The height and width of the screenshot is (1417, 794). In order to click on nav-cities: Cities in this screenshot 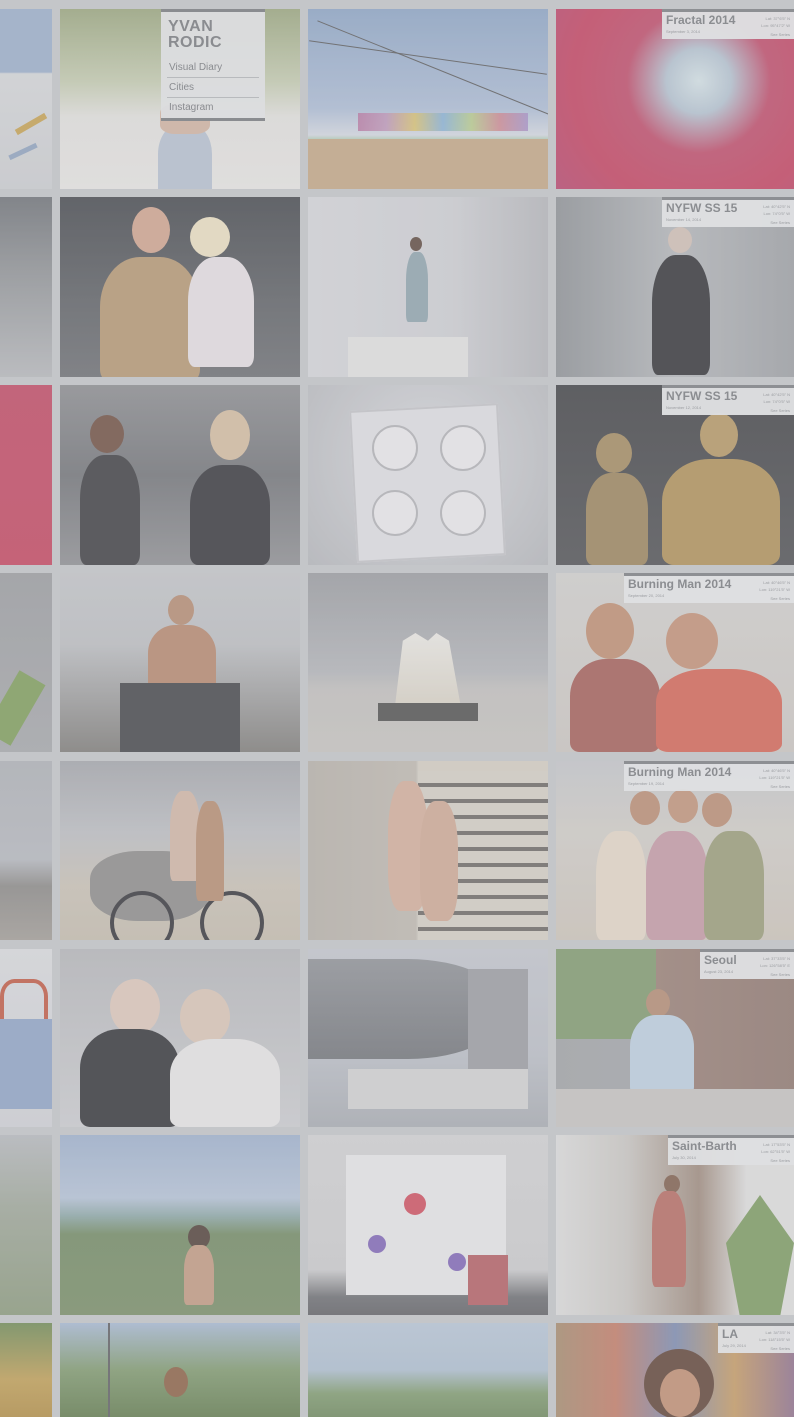, I will do `click(213, 87)`.